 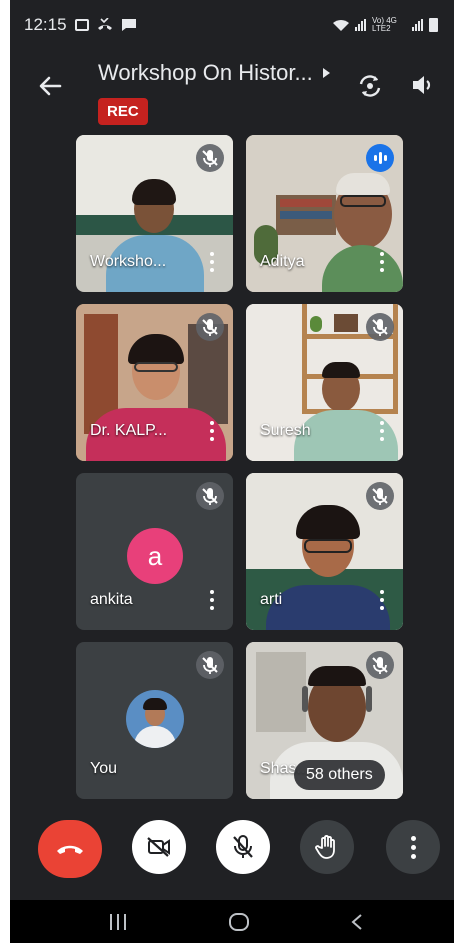 I want to click on participant-tile: Aditya, so click(x=324, y=213).